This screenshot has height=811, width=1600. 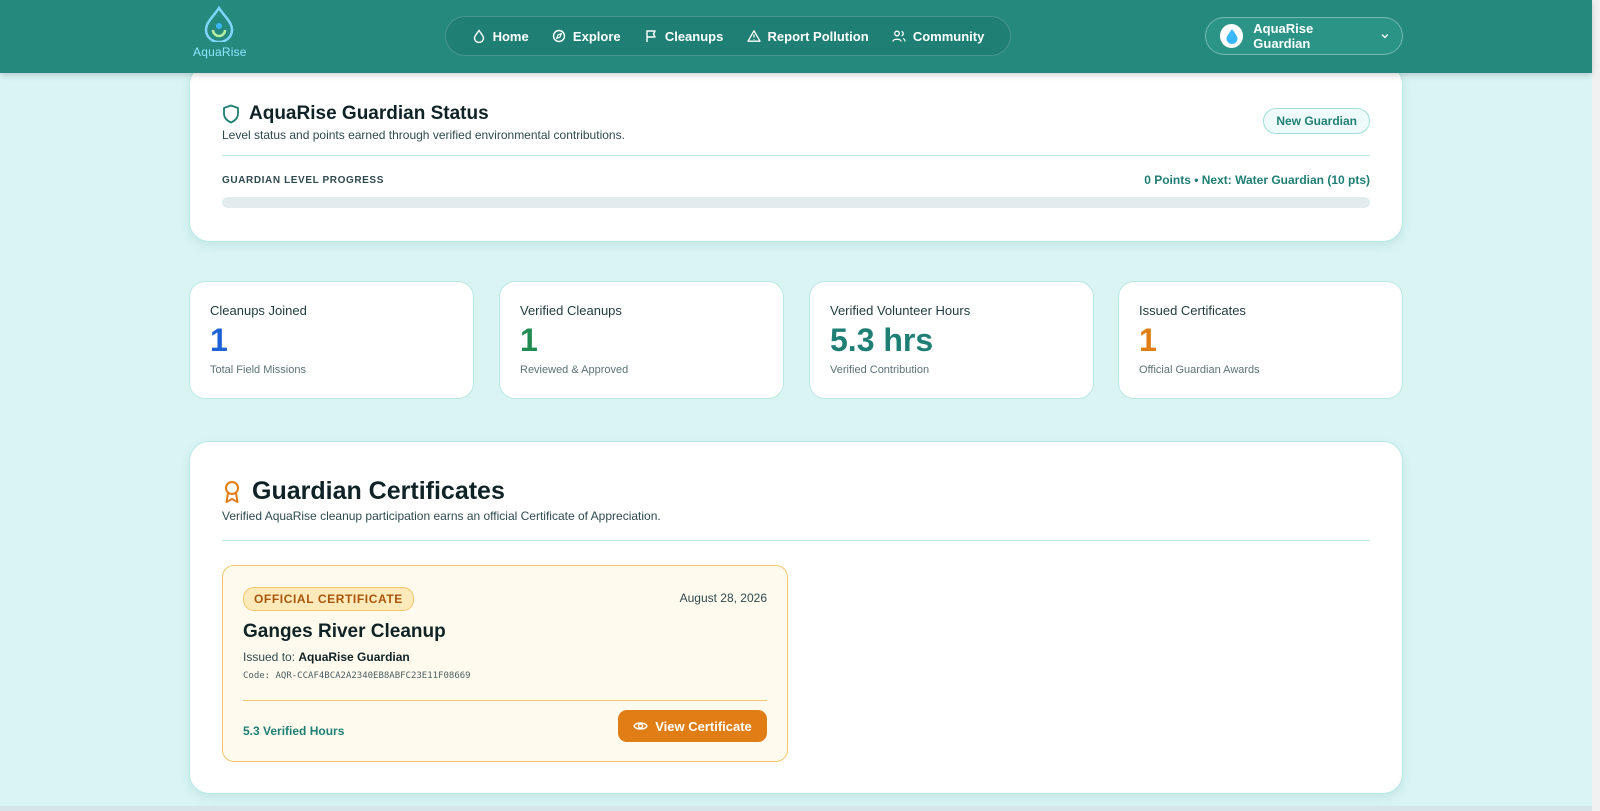 I want to click on nav-item-cleanups: Cleanups, so click(x=684, y=36).